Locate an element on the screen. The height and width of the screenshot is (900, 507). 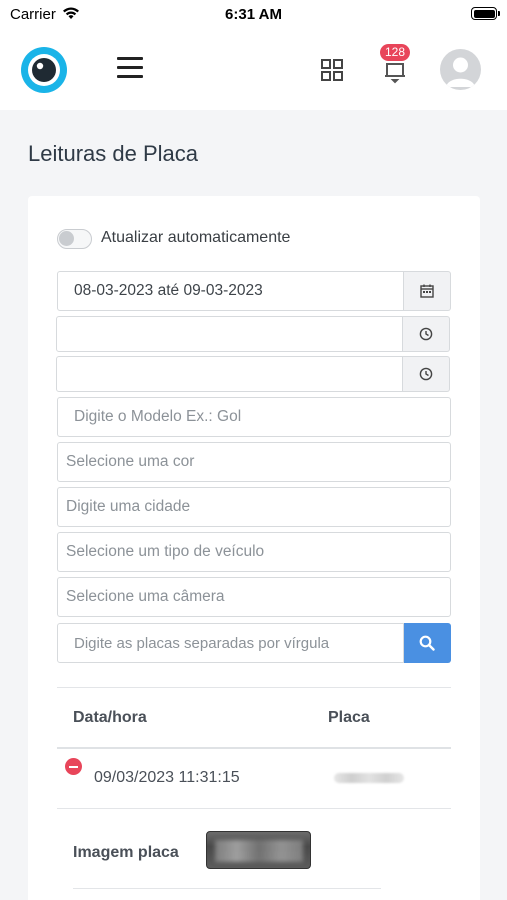
plates-input is located at coordinates (230, 643).